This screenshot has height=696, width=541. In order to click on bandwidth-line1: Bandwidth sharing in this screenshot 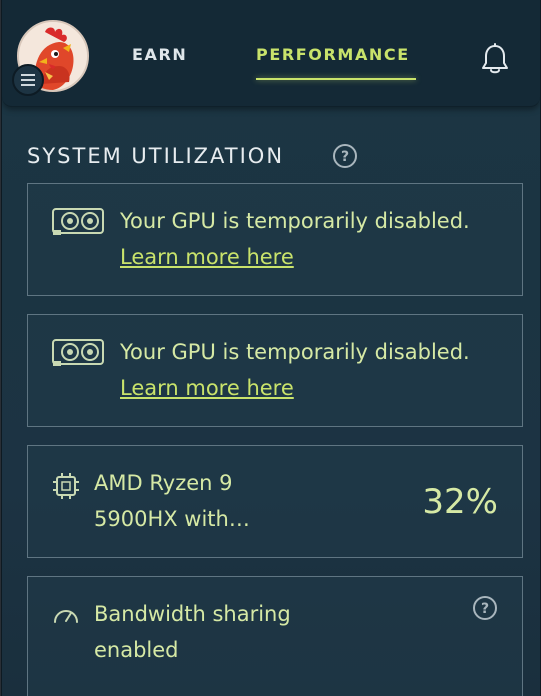, I will do `click(192, 614)`.